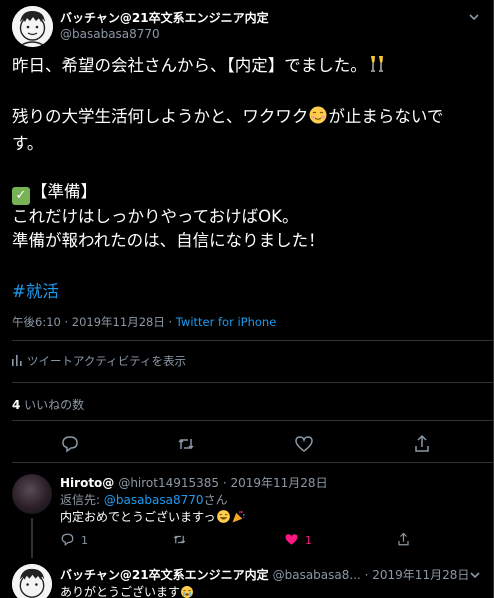 This screenshot has height=598, width=494. What do you see at coordinates (154, 500) in the screenshot?
I see `reply-to-handle: @basabasa8770` at bounding box center [154, 500].